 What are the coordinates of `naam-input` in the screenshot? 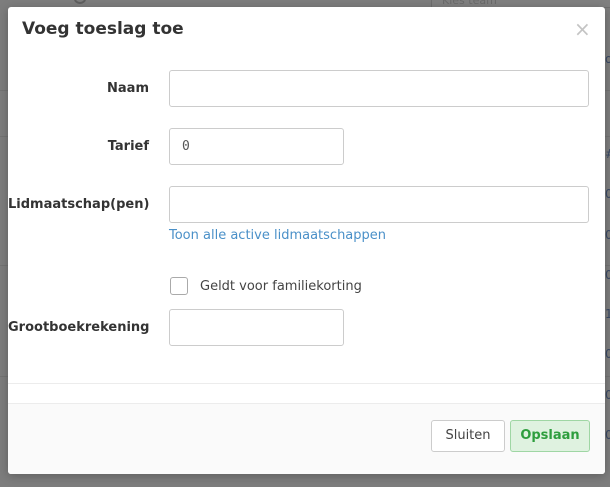 It's located at (379, 88).